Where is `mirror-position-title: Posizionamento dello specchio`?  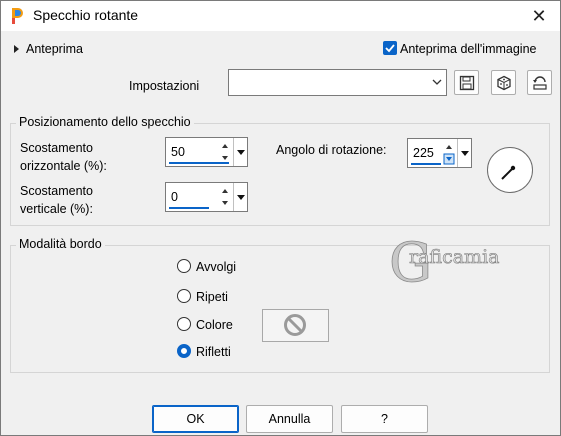
mirror-position-title: Posizionamento dello specchio is located at coordinates (105, 122).